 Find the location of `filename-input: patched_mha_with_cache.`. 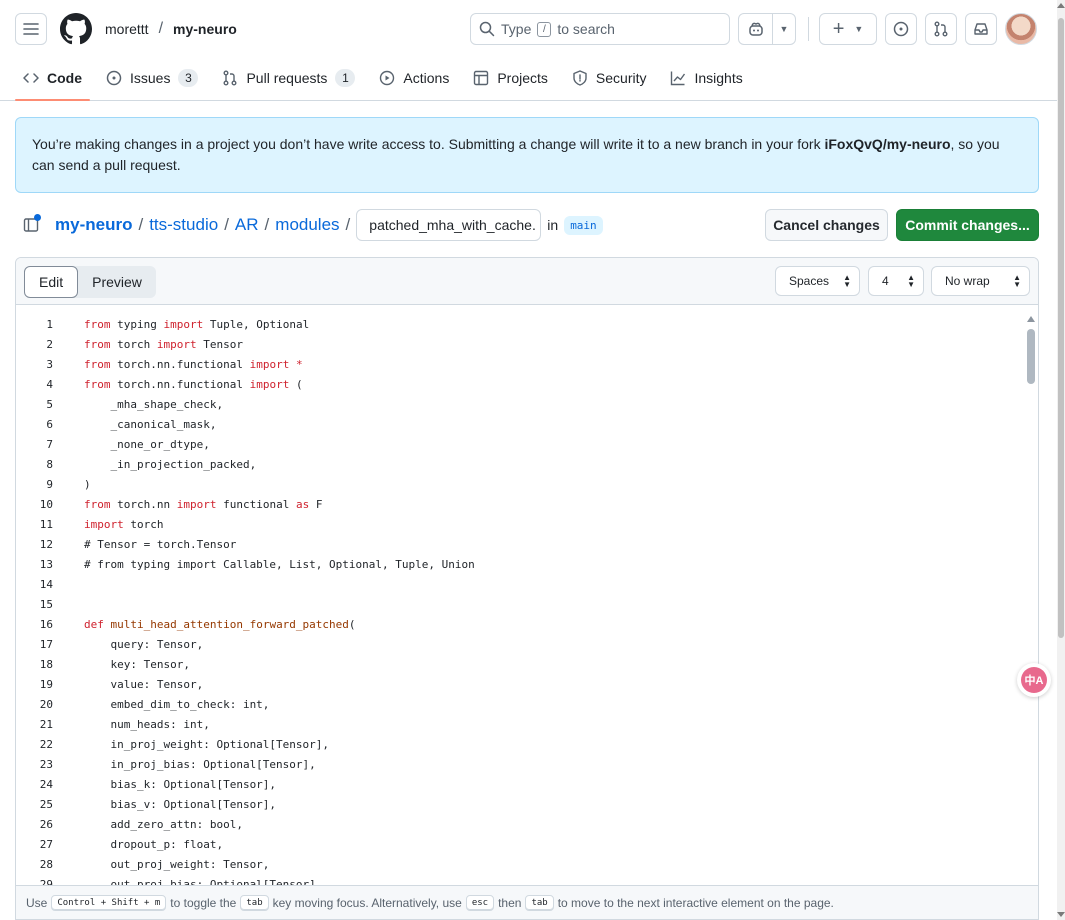

filename-input: patched_mha_with_cache. is located at coordinates (449, 225).